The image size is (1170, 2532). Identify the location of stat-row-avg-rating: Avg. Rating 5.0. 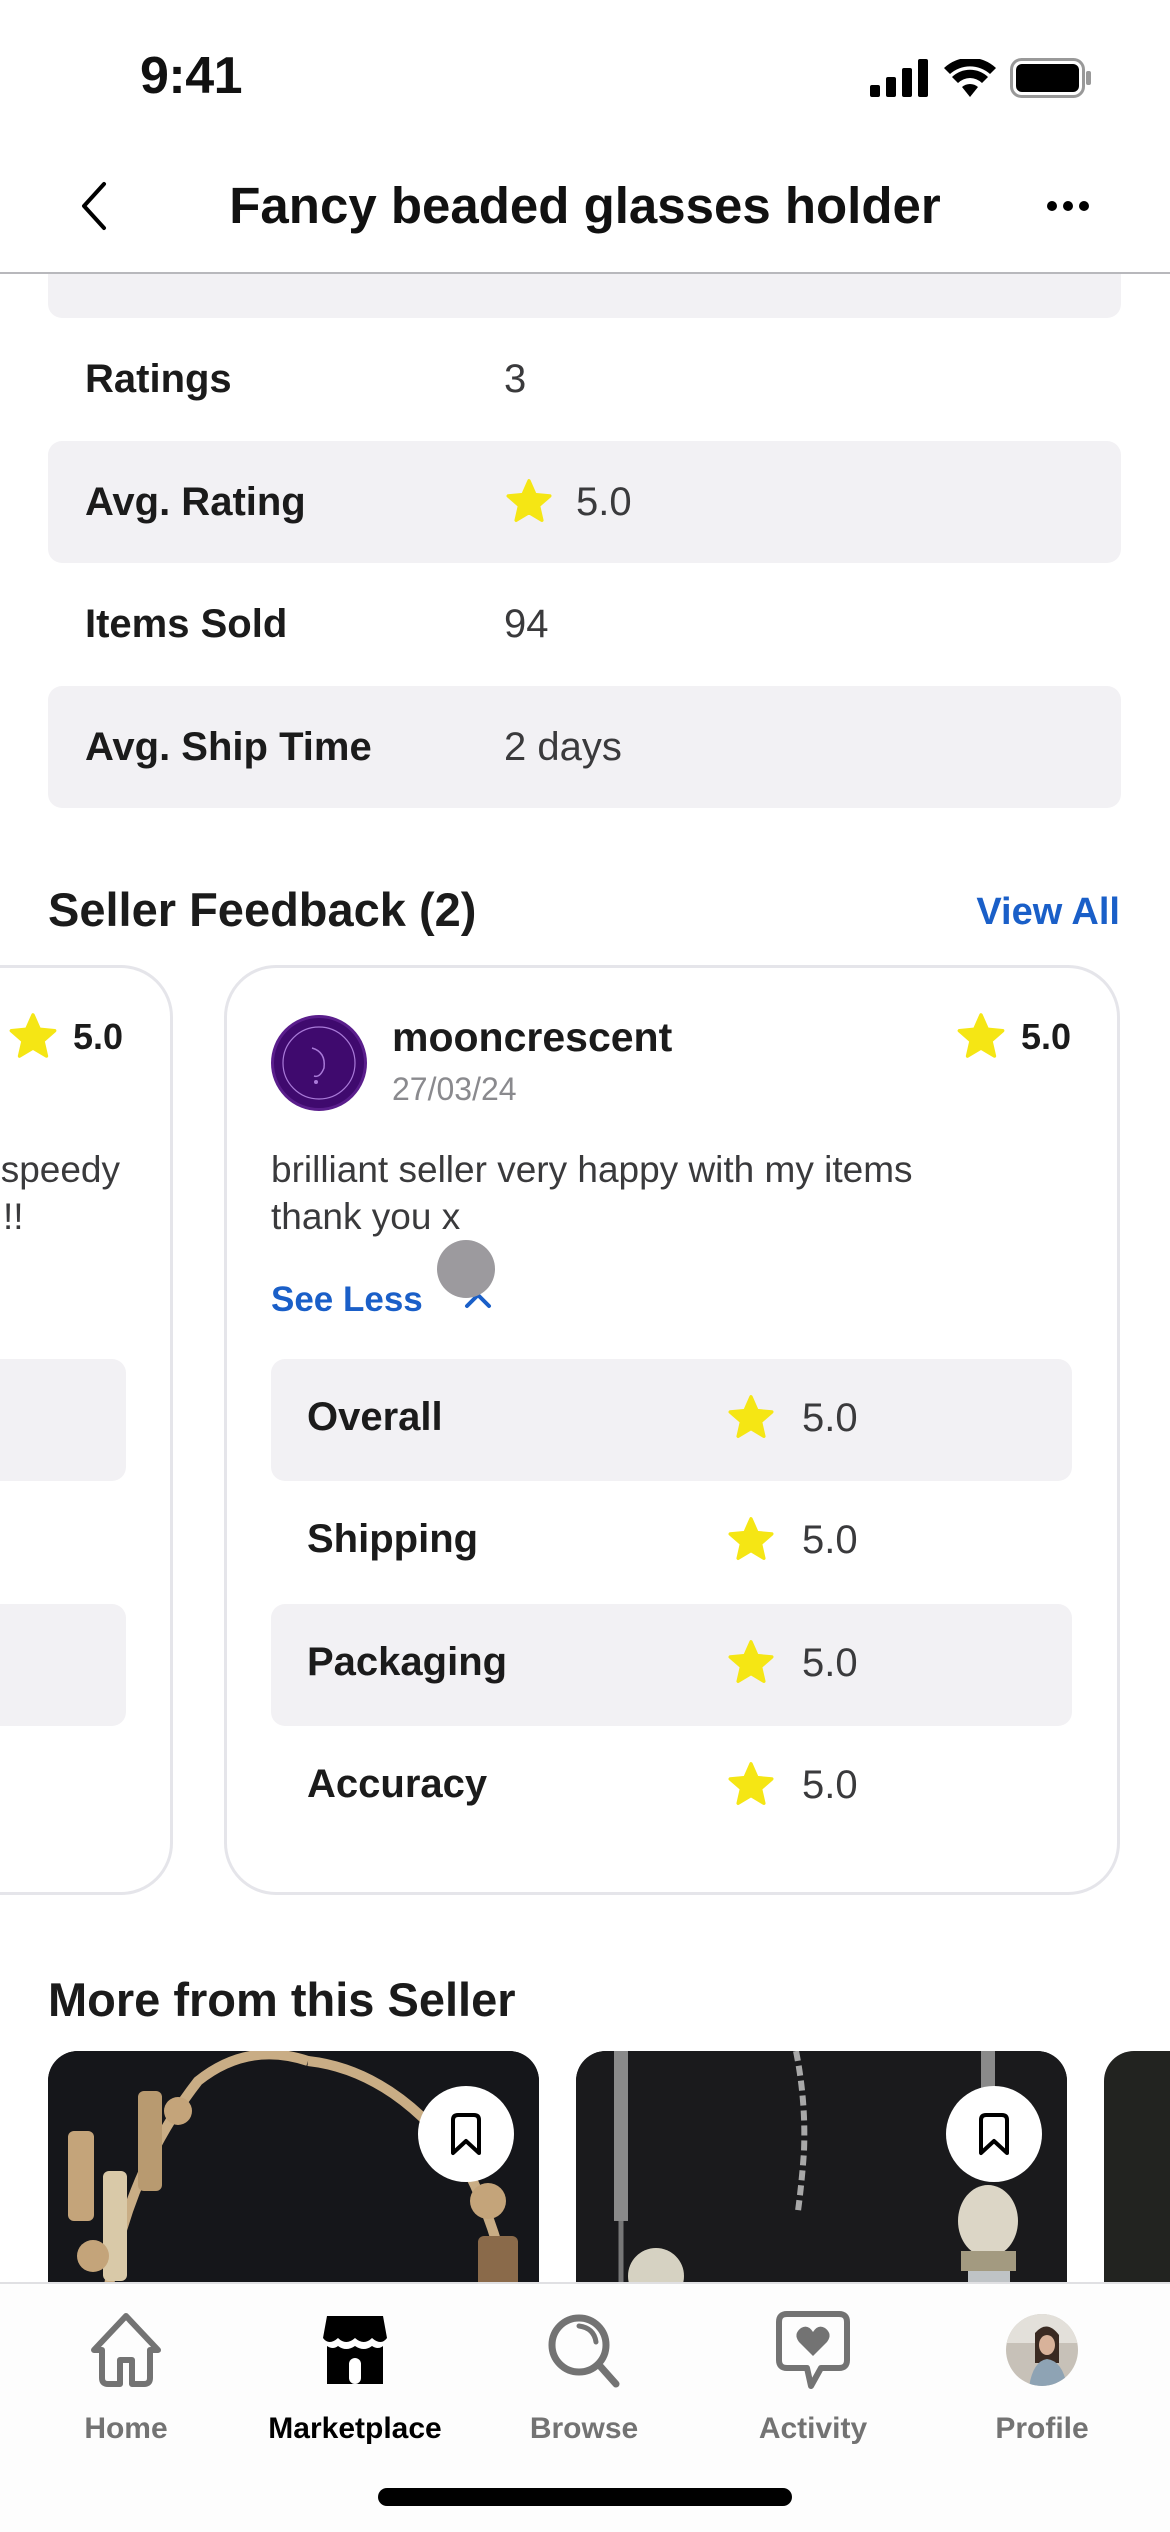
(584, 502).